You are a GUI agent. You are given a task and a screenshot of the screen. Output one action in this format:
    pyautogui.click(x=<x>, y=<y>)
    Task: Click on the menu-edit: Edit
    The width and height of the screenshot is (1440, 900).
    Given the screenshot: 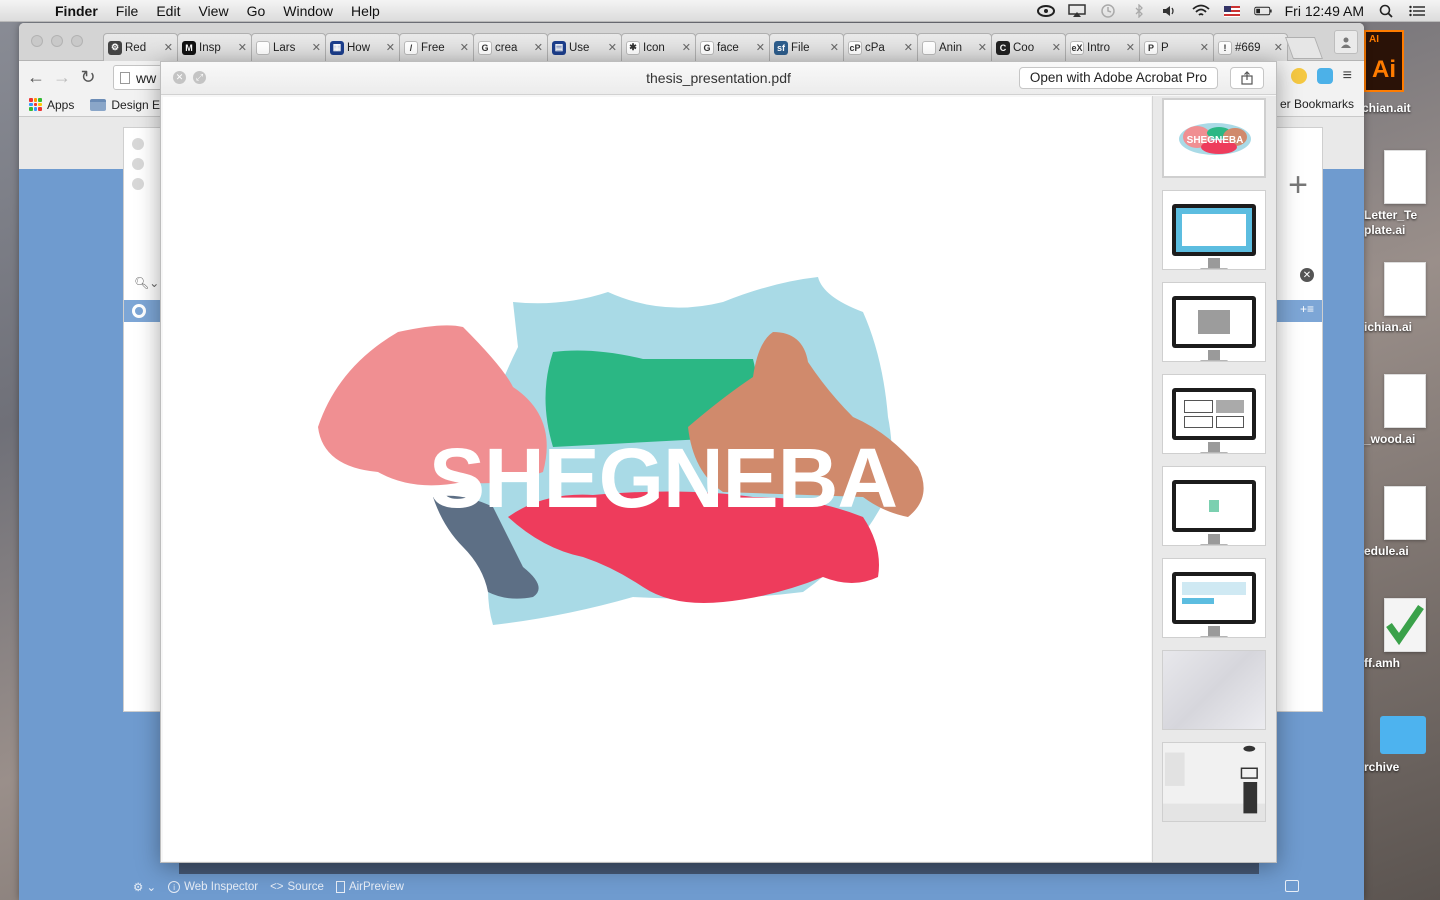 What is the action you would take?
    pyautogui.click(x=168, y=11)
    